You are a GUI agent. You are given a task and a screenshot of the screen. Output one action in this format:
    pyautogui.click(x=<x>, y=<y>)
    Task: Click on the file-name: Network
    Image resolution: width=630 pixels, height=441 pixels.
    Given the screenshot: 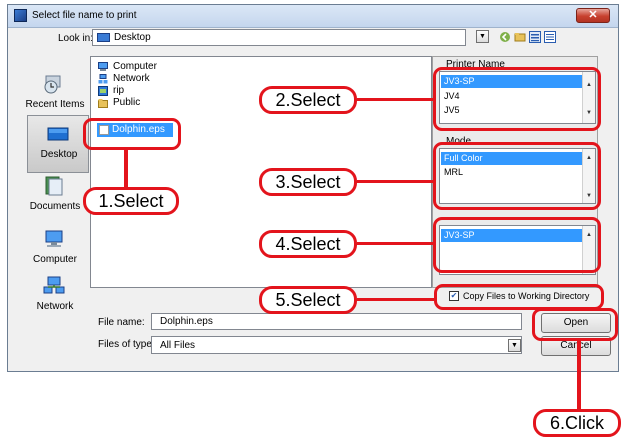 What is the action you would take?
    pyautogui.click(x=131, y=78)
    